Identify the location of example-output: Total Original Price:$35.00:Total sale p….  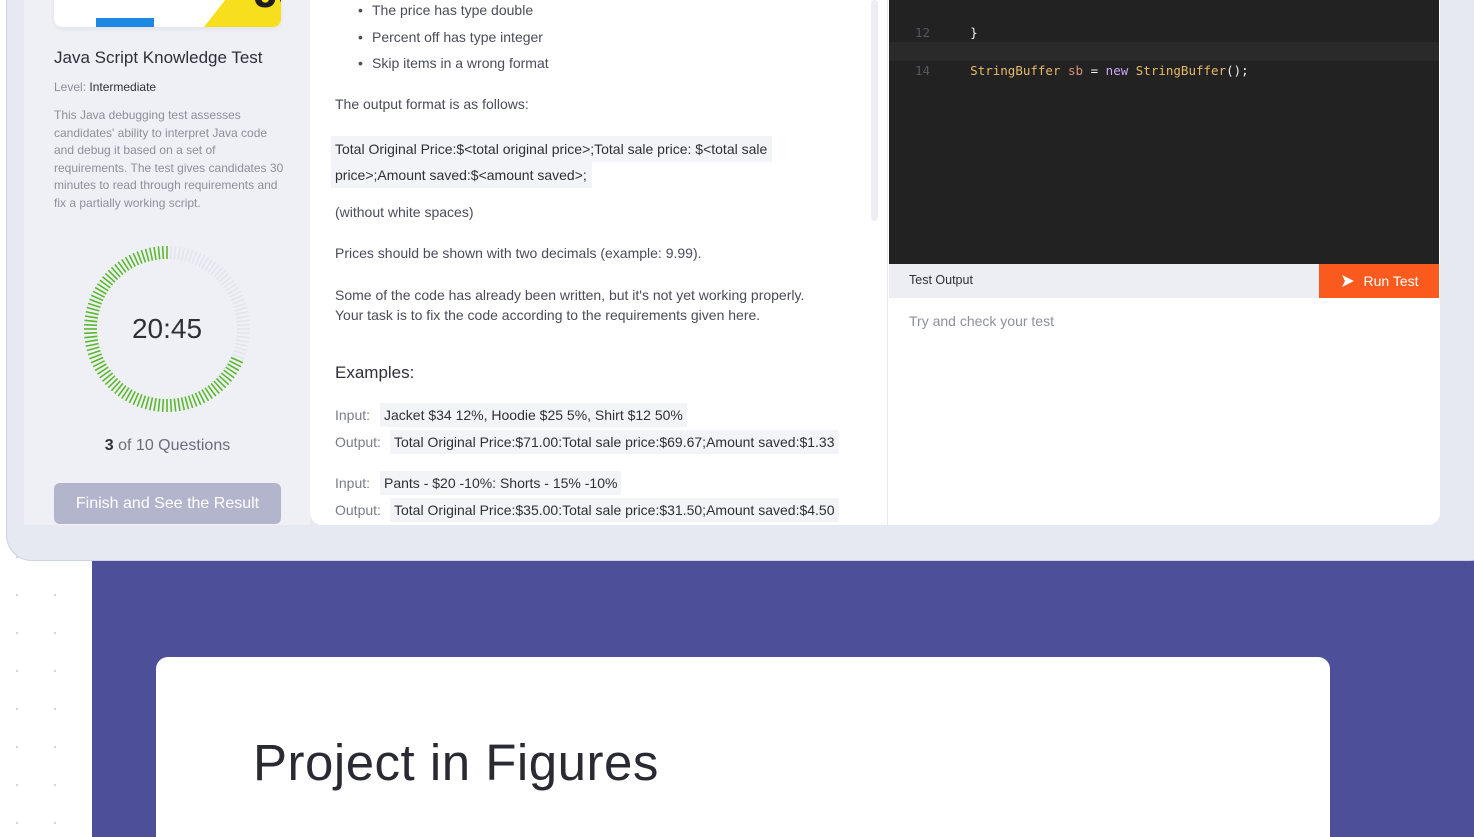
(614, 510).